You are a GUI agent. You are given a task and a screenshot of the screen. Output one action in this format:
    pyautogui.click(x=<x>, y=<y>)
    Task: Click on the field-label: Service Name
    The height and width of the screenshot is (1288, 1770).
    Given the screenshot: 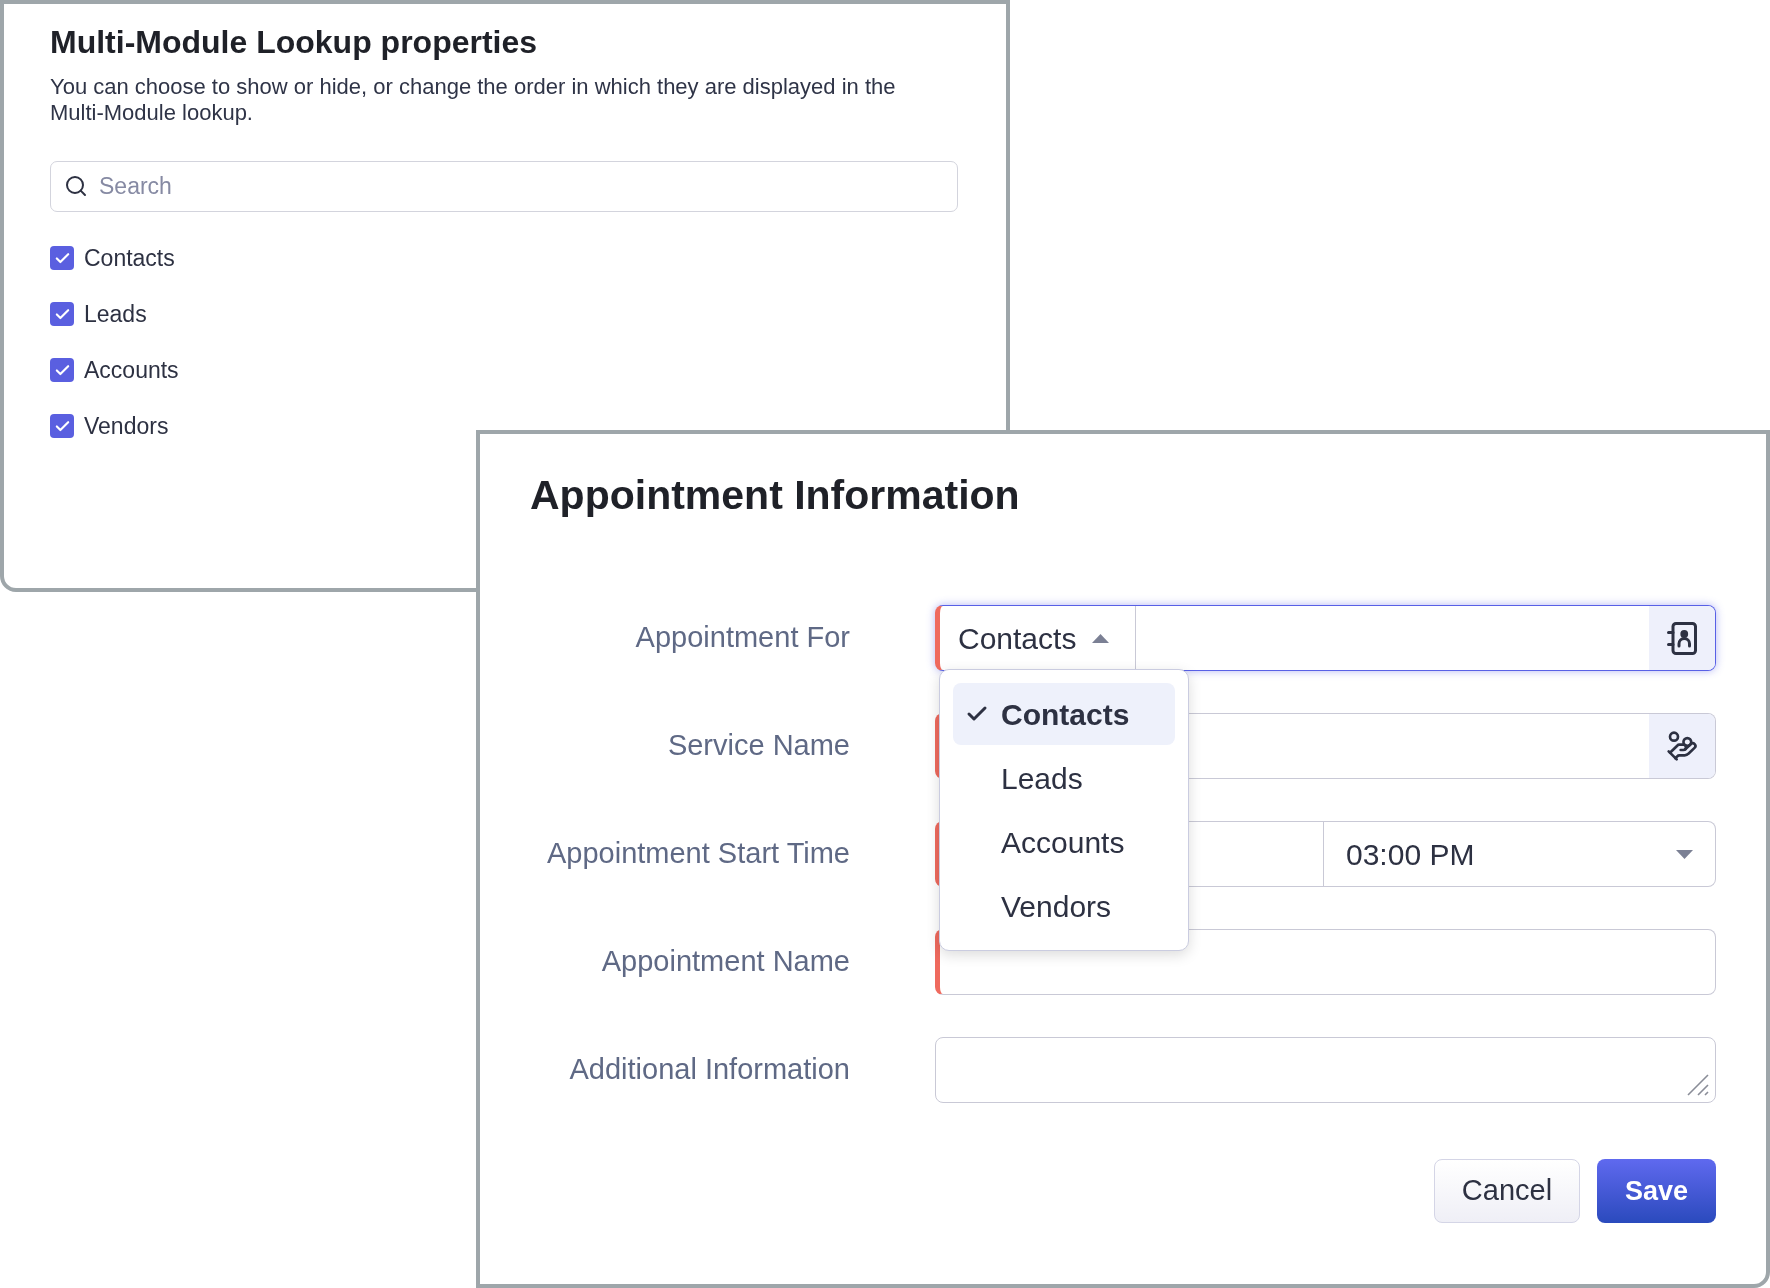 What is the action you would take?
    pyautogui.click(x=758, y=746)
    